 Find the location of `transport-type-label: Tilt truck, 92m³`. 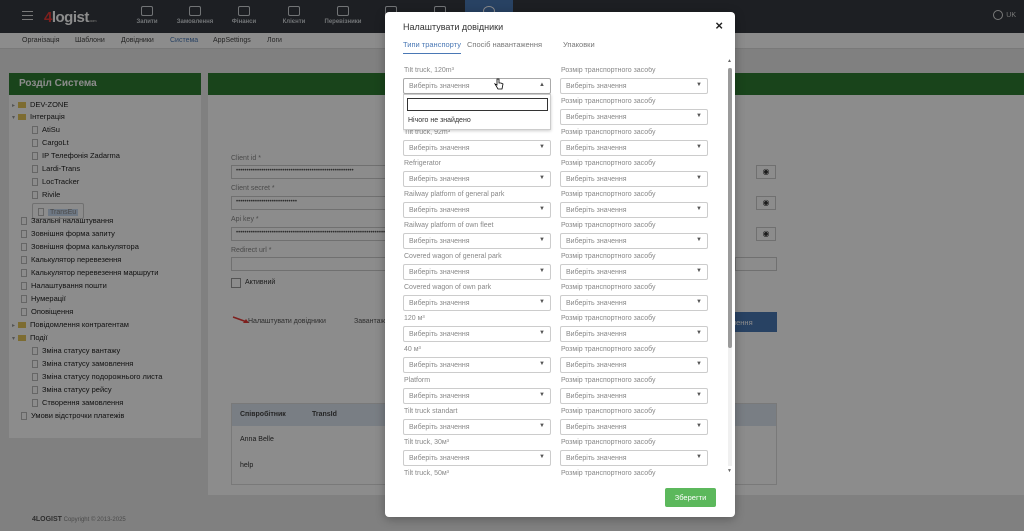

transport-type-label: Tilt truck, 92m³ is located at coordinates (427, 132).